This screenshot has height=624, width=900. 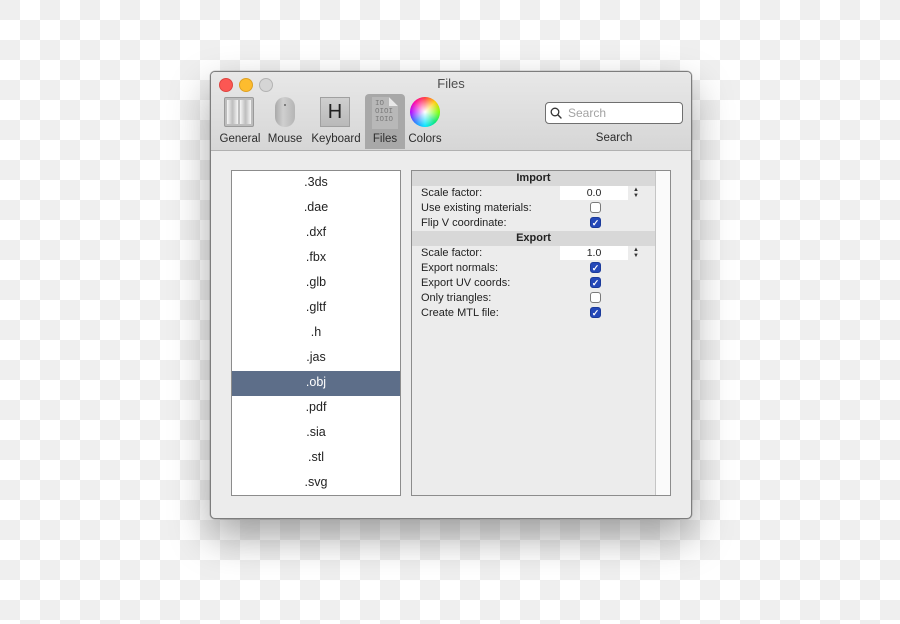 What do you see at coordinates (336, 113) in the screenshot?
I see `keyboard-icon: H` at bounding box center [336, 113].